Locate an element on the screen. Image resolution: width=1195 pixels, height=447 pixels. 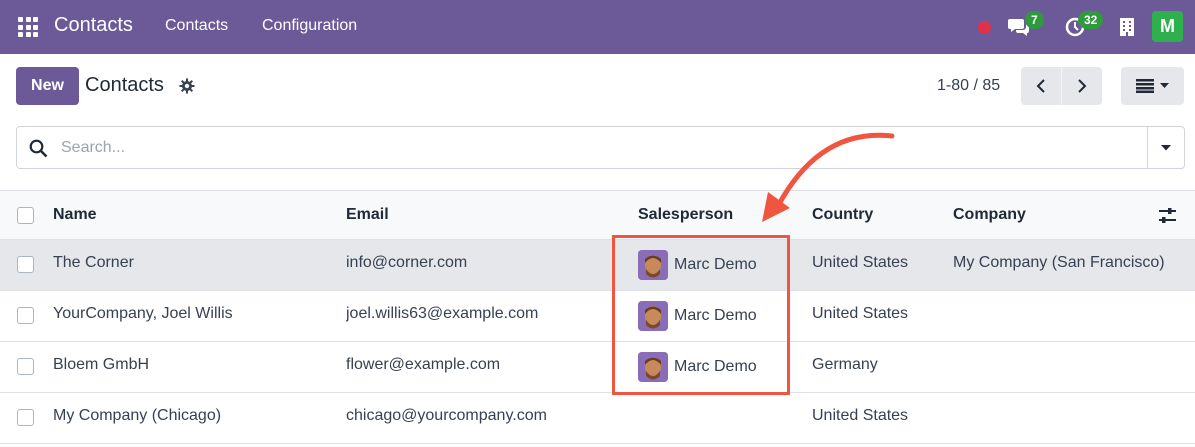
column-header-company: Company is located at coordinates (989, 215).